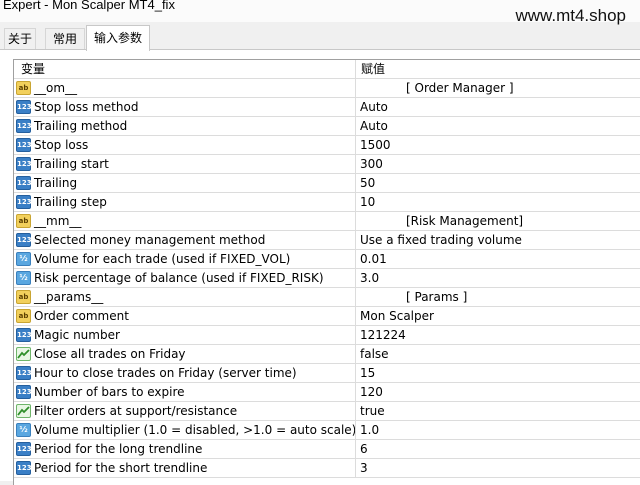  I want to click on variable-cell: 123 Trailing start, so click(185, 164).